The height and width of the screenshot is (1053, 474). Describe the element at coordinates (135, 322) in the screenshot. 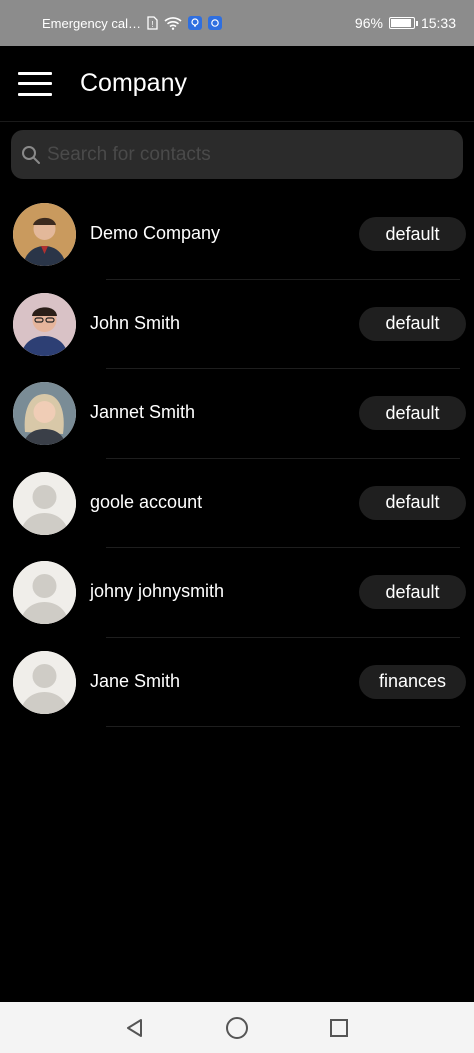

I see `contact-name: John Smith` at that location.